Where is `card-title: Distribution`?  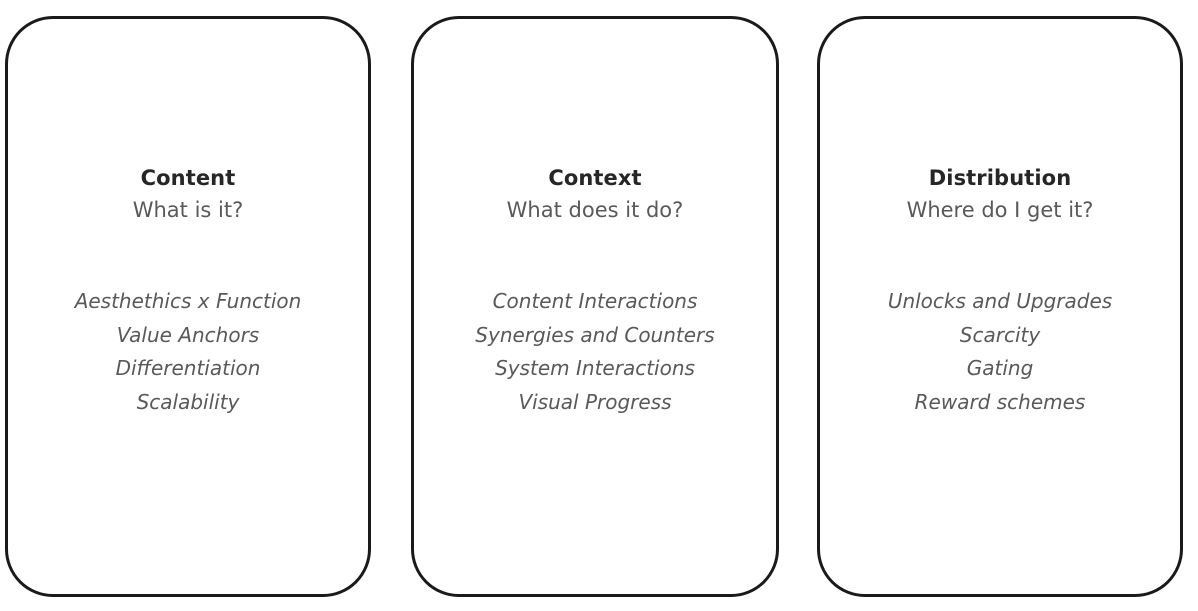 card-title: Distribution is located at coordinates (1000, 178).